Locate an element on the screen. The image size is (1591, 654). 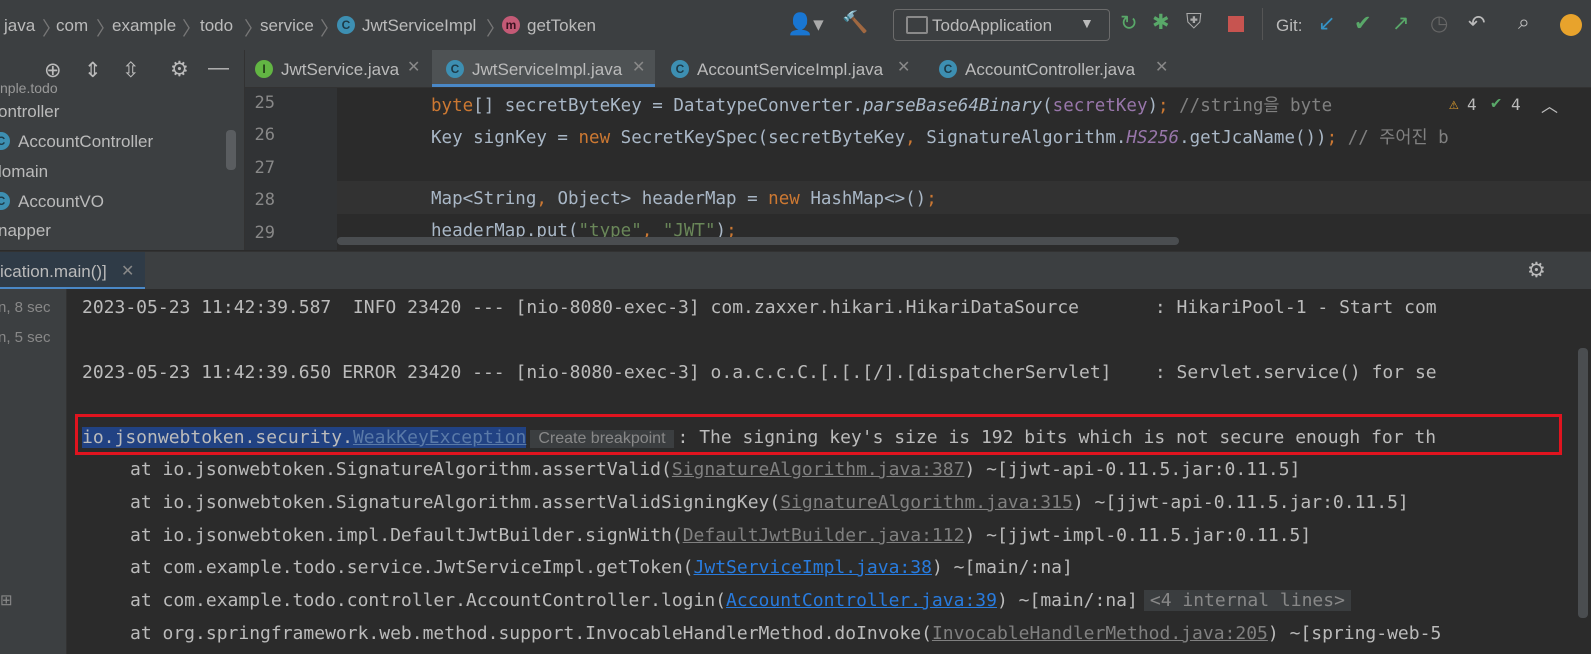
search-icon: ⌕ is located at coordinates (1524, 23).